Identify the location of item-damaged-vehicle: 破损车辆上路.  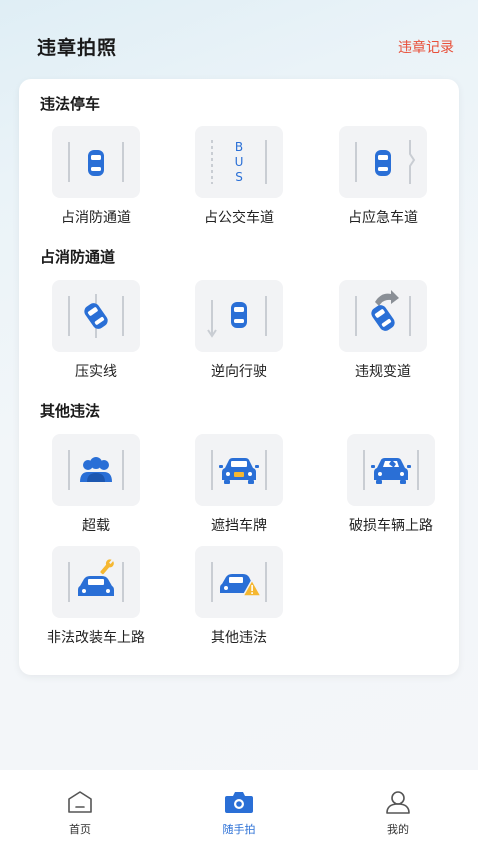
(391, 489).